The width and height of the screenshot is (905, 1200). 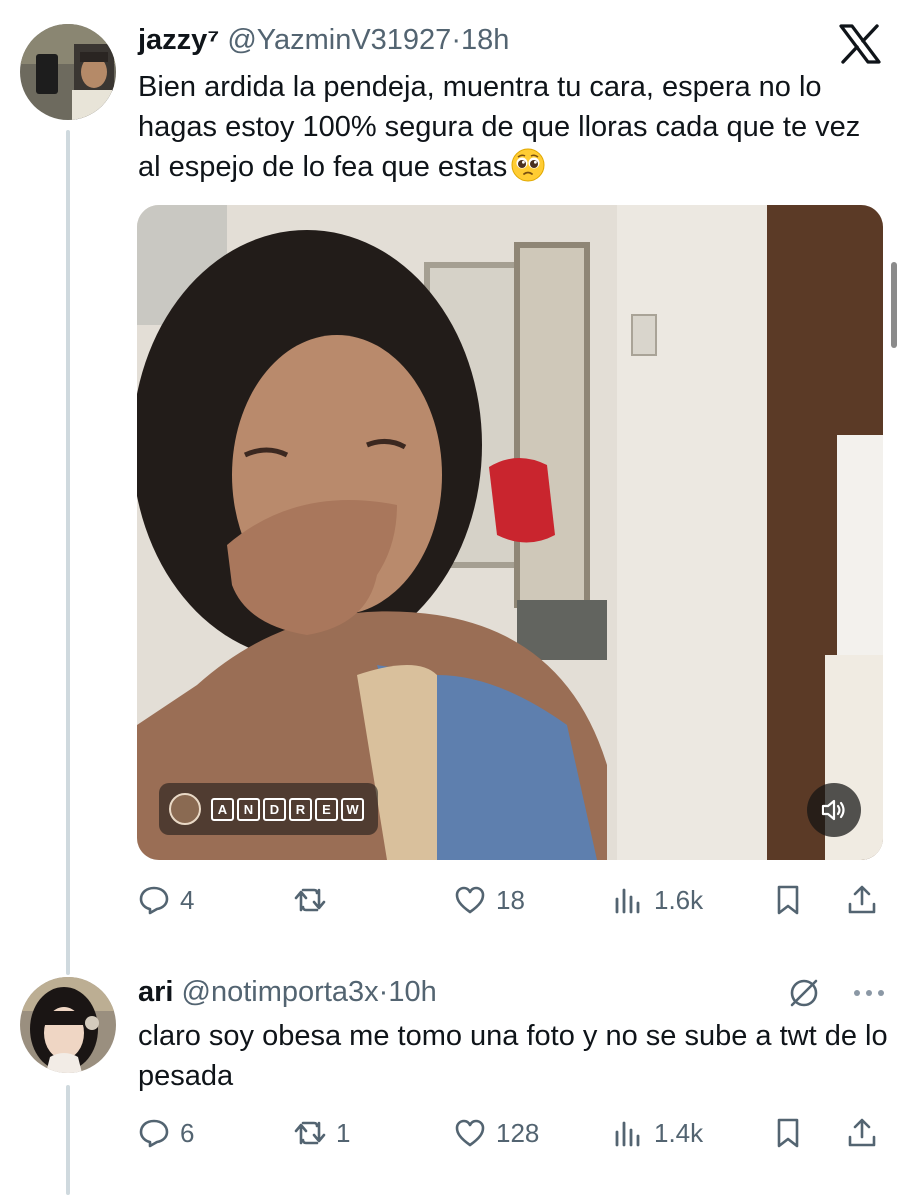 What do you see at coordinates (155, 992) in the screenshot?
I see `author-name: ari` at bounding box center [155, 992].